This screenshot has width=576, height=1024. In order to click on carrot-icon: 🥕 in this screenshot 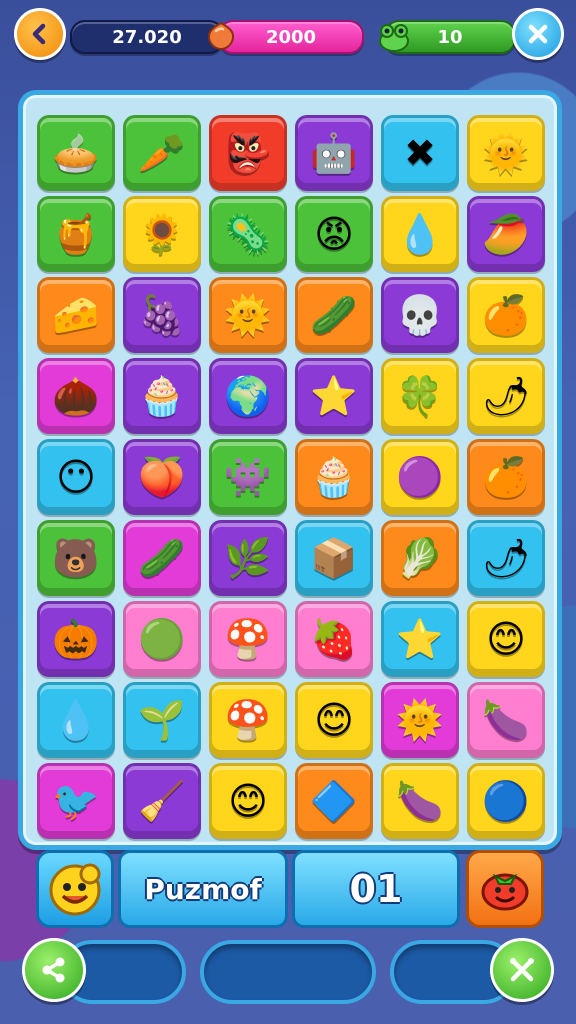, I will do `click(162, 153)`.